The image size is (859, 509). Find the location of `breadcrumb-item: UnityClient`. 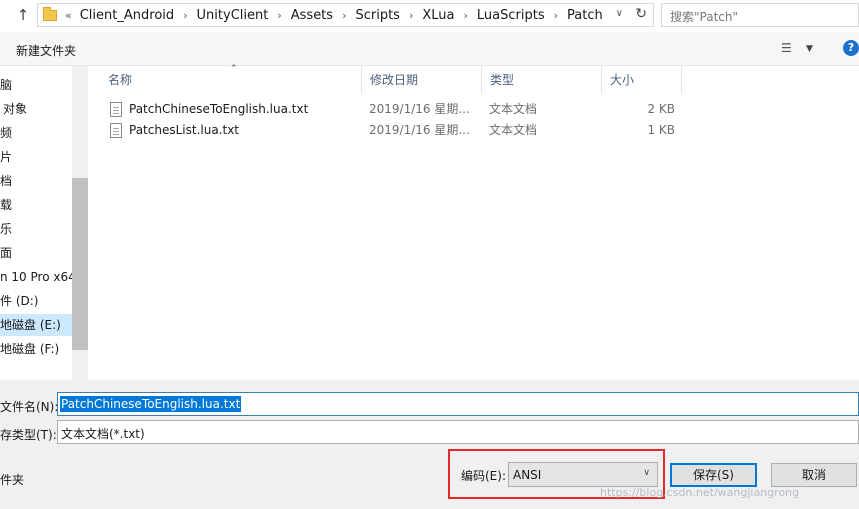

breadcrumb-item: UnityClient is located at coordinates (233, 15).